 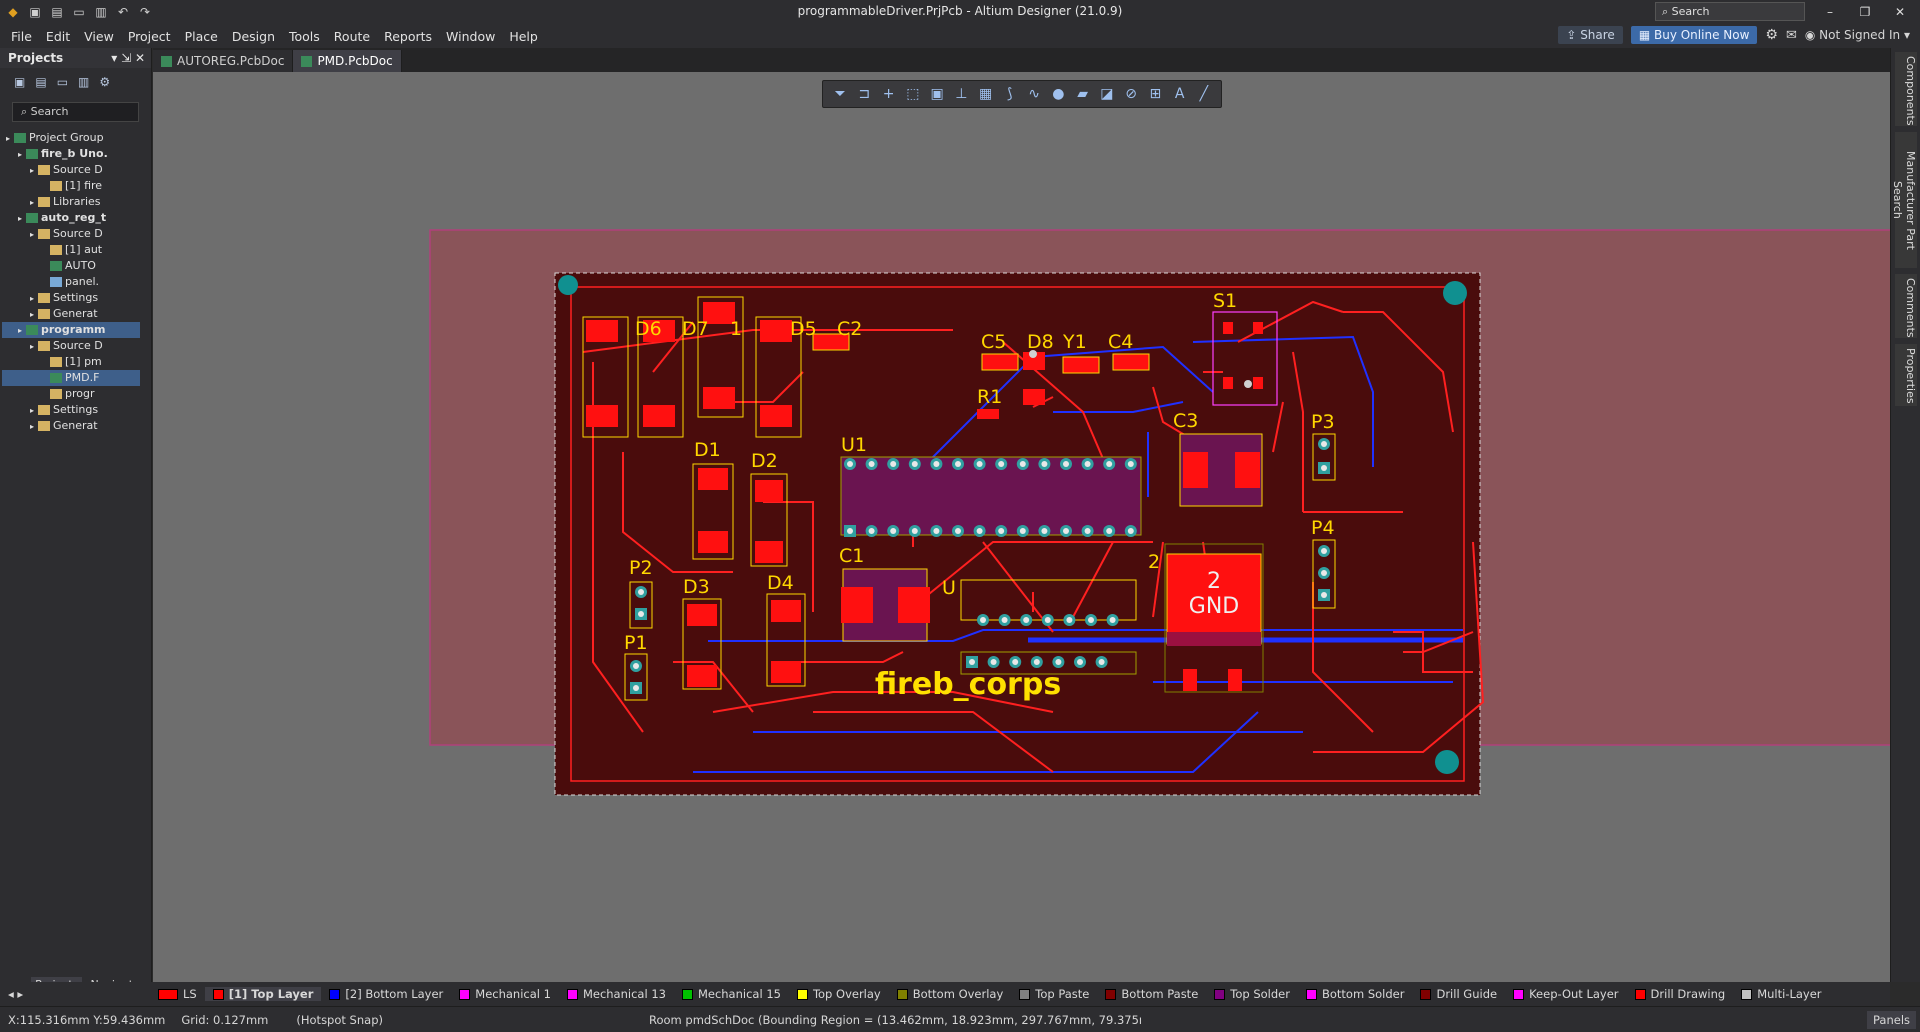 I want to click on tab-components: Components, so click(x=1906, y=89).